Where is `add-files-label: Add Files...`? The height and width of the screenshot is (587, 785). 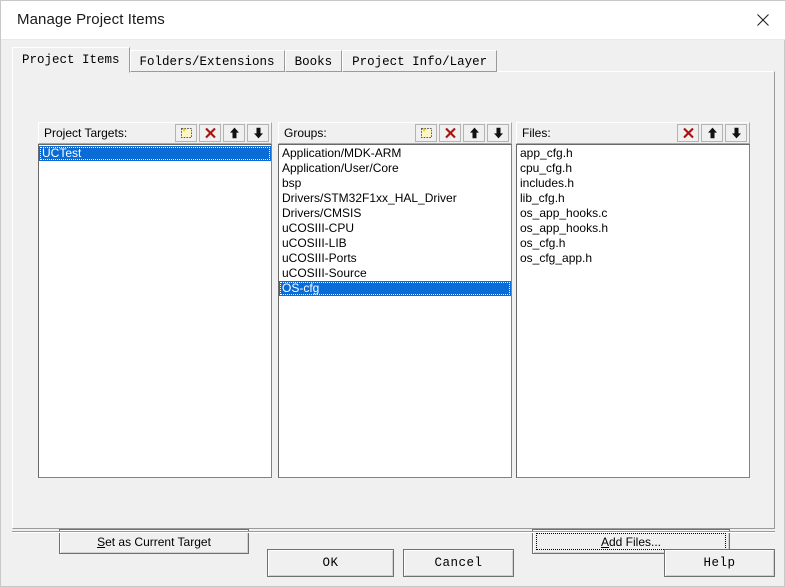
add-files-label: Add Files... is located at coordinates (631, 542).